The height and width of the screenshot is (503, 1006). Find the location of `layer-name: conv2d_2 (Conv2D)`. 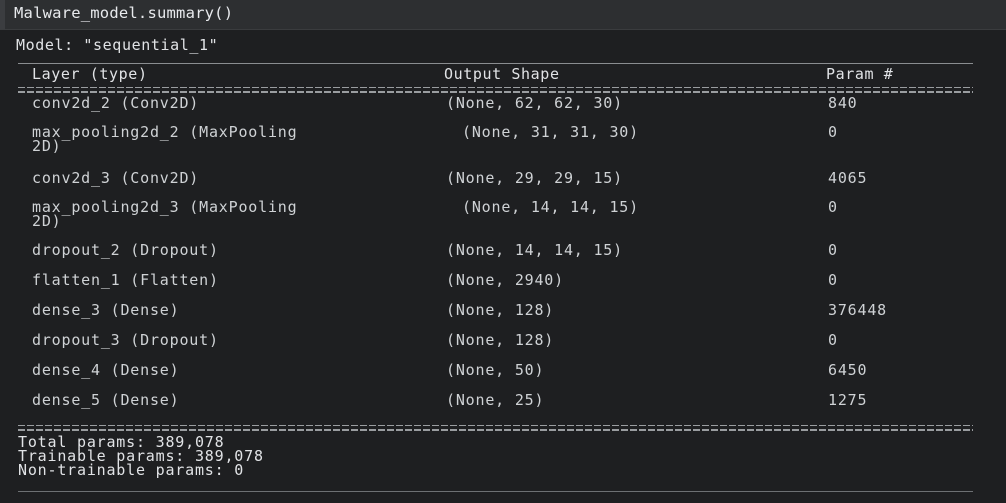

layer-name: conv2d_2 (Conv2D) is located at coordinates (116, 103).